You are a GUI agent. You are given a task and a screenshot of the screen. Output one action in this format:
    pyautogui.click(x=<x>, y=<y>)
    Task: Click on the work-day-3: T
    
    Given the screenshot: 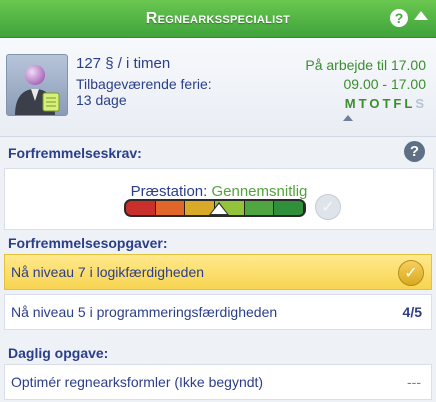 What is the action you would take?
    pyautogui.click(x=388, y=103)
    